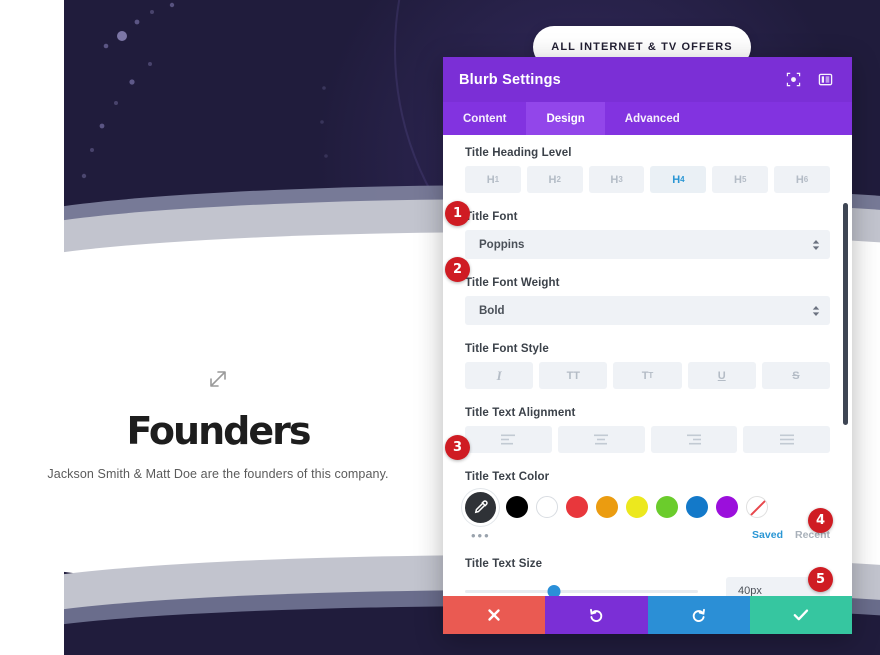 The width and height of the screenshot is (880, 655). I want to click on heading-level-h6: H6, so click(802, 179).